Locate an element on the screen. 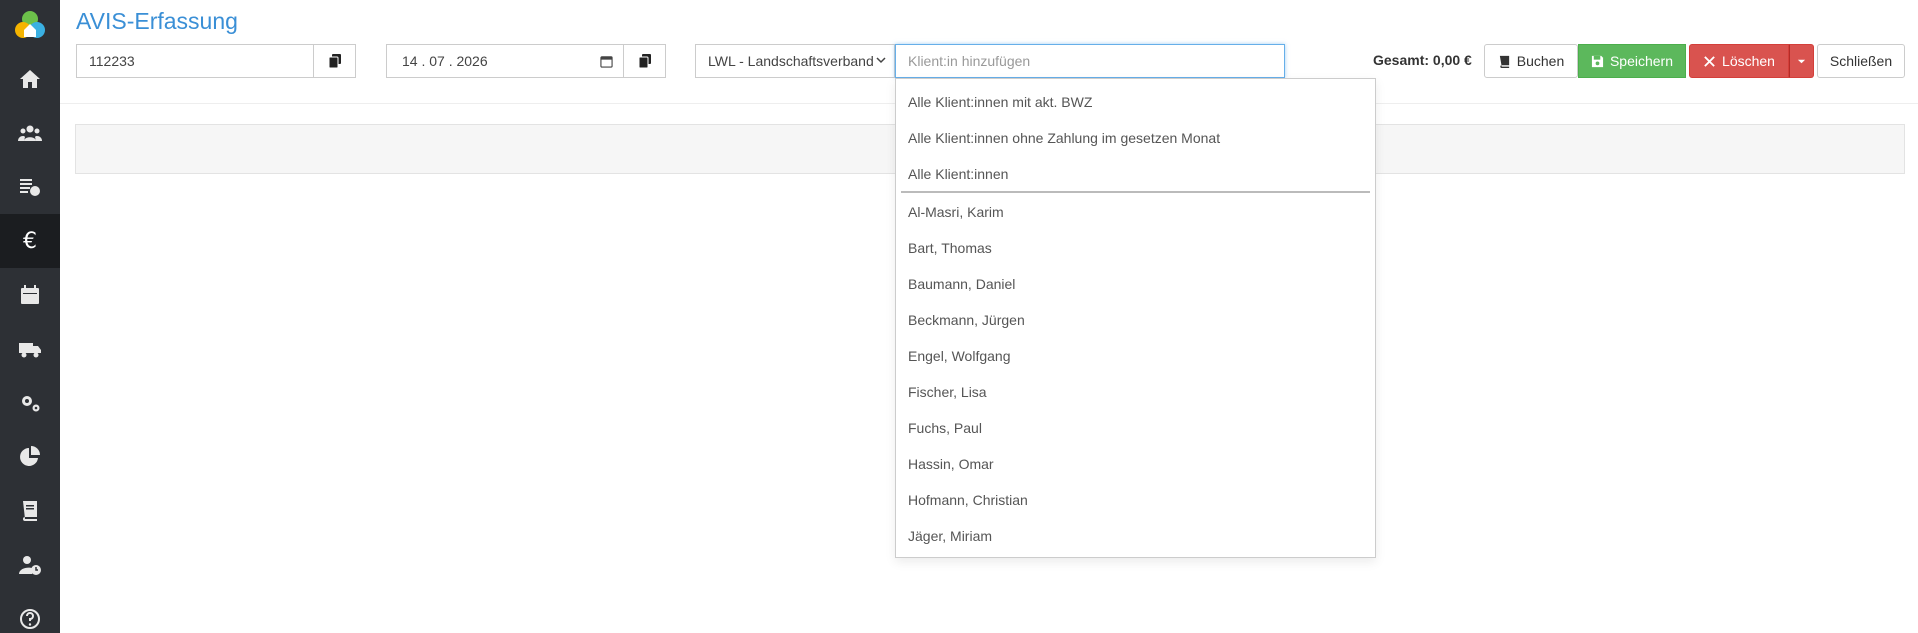 The image size is (1918, 633). payer-select: LWL - Landschaftsverband is located at coordinates (795, 61).